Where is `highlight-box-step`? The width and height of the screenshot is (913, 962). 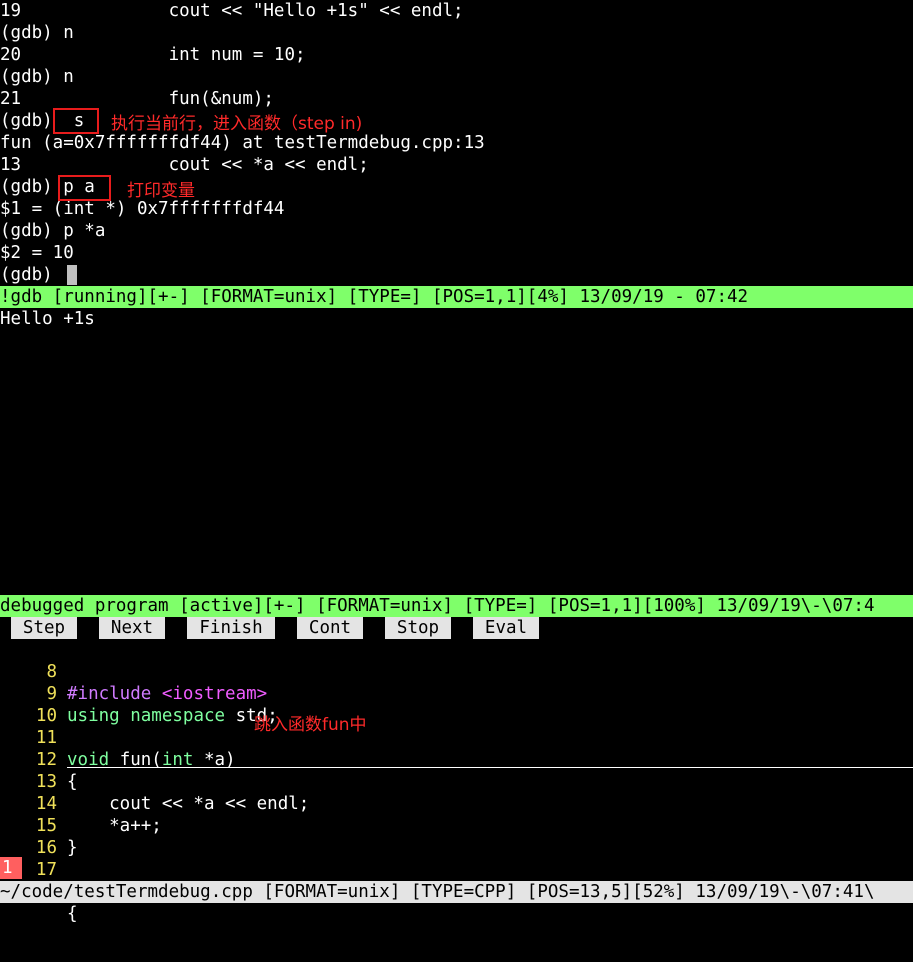
highlight-box-step is located at coordinates (76, 121).